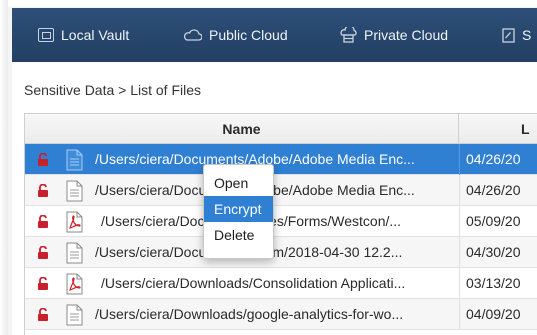 The image size is (537, 335). What do you see at coordinates (268, 3) in the screenshot?
I see `window-top-edge` at bounding box center [268, 3].